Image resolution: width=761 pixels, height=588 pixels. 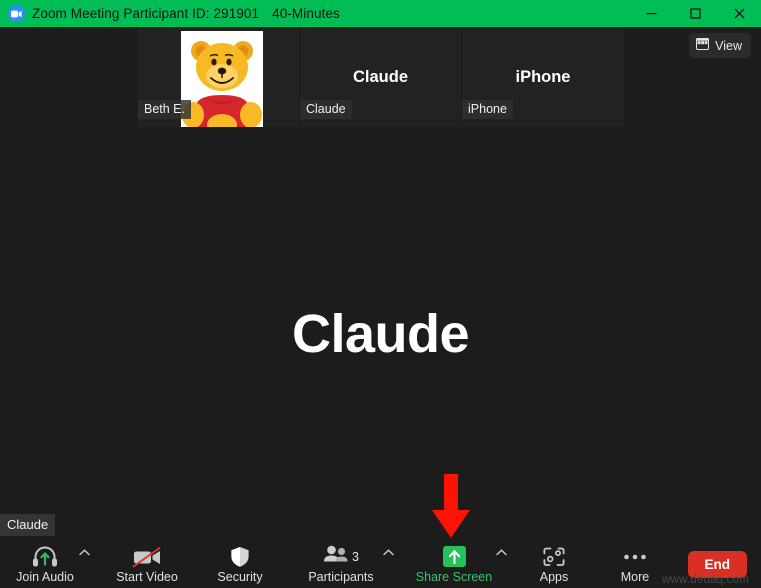 What do you see at coordinates (355, 556) in the screenshot?
I see `participants-count-badge: 3` at bounding box center [355, 556].